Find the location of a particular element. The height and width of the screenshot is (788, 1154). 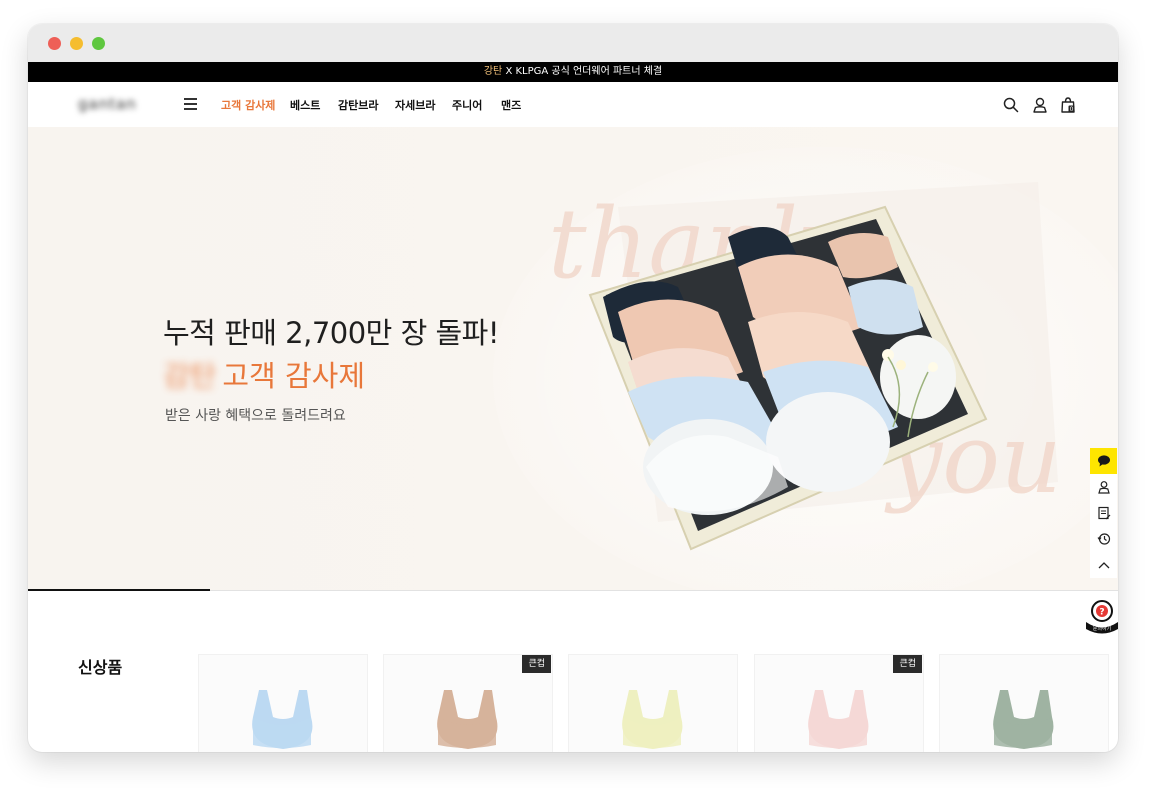

brand-logo: gantan is located at coordinates (118, 104).